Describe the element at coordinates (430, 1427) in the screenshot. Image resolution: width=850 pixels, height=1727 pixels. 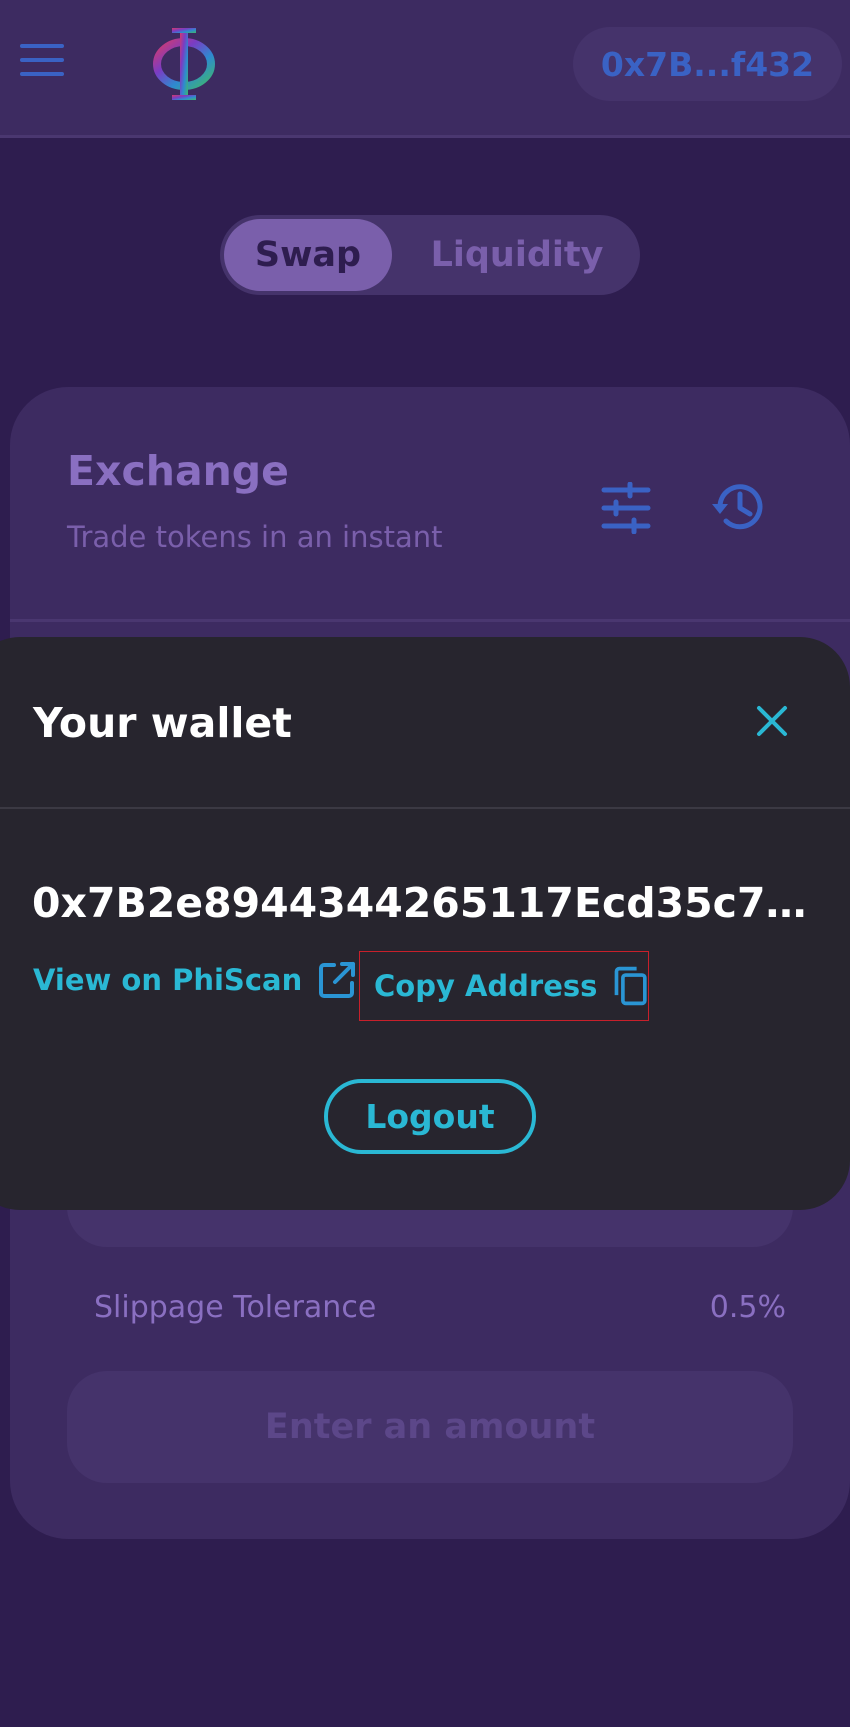
I see `enter-amount-button: Enter an amount` at that location.